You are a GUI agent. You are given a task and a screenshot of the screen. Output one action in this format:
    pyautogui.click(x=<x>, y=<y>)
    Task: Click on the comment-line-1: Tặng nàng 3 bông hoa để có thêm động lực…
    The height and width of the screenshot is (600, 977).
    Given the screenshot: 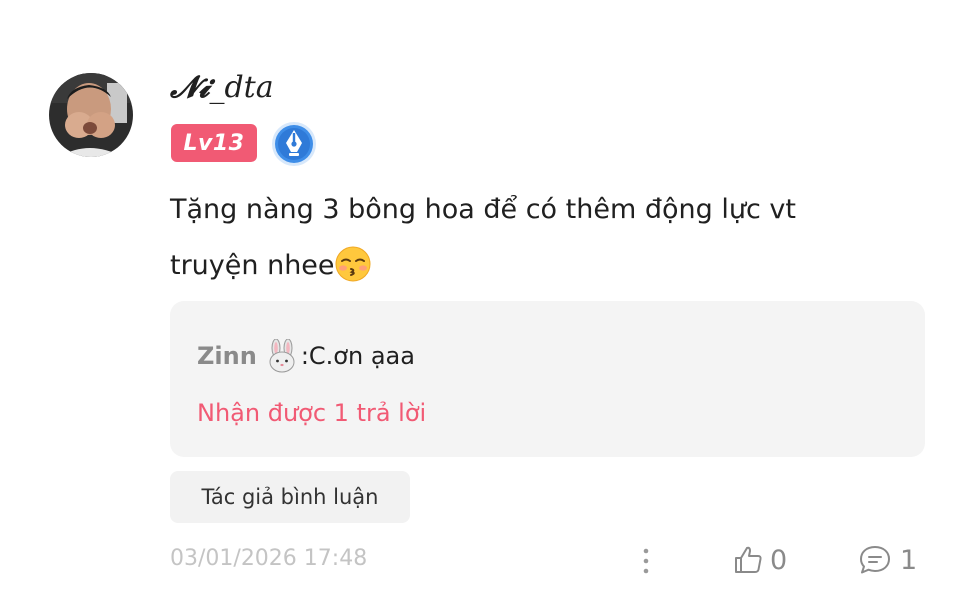 What is the action you would take?
    pyautogui.click(x=483, y=209)
    